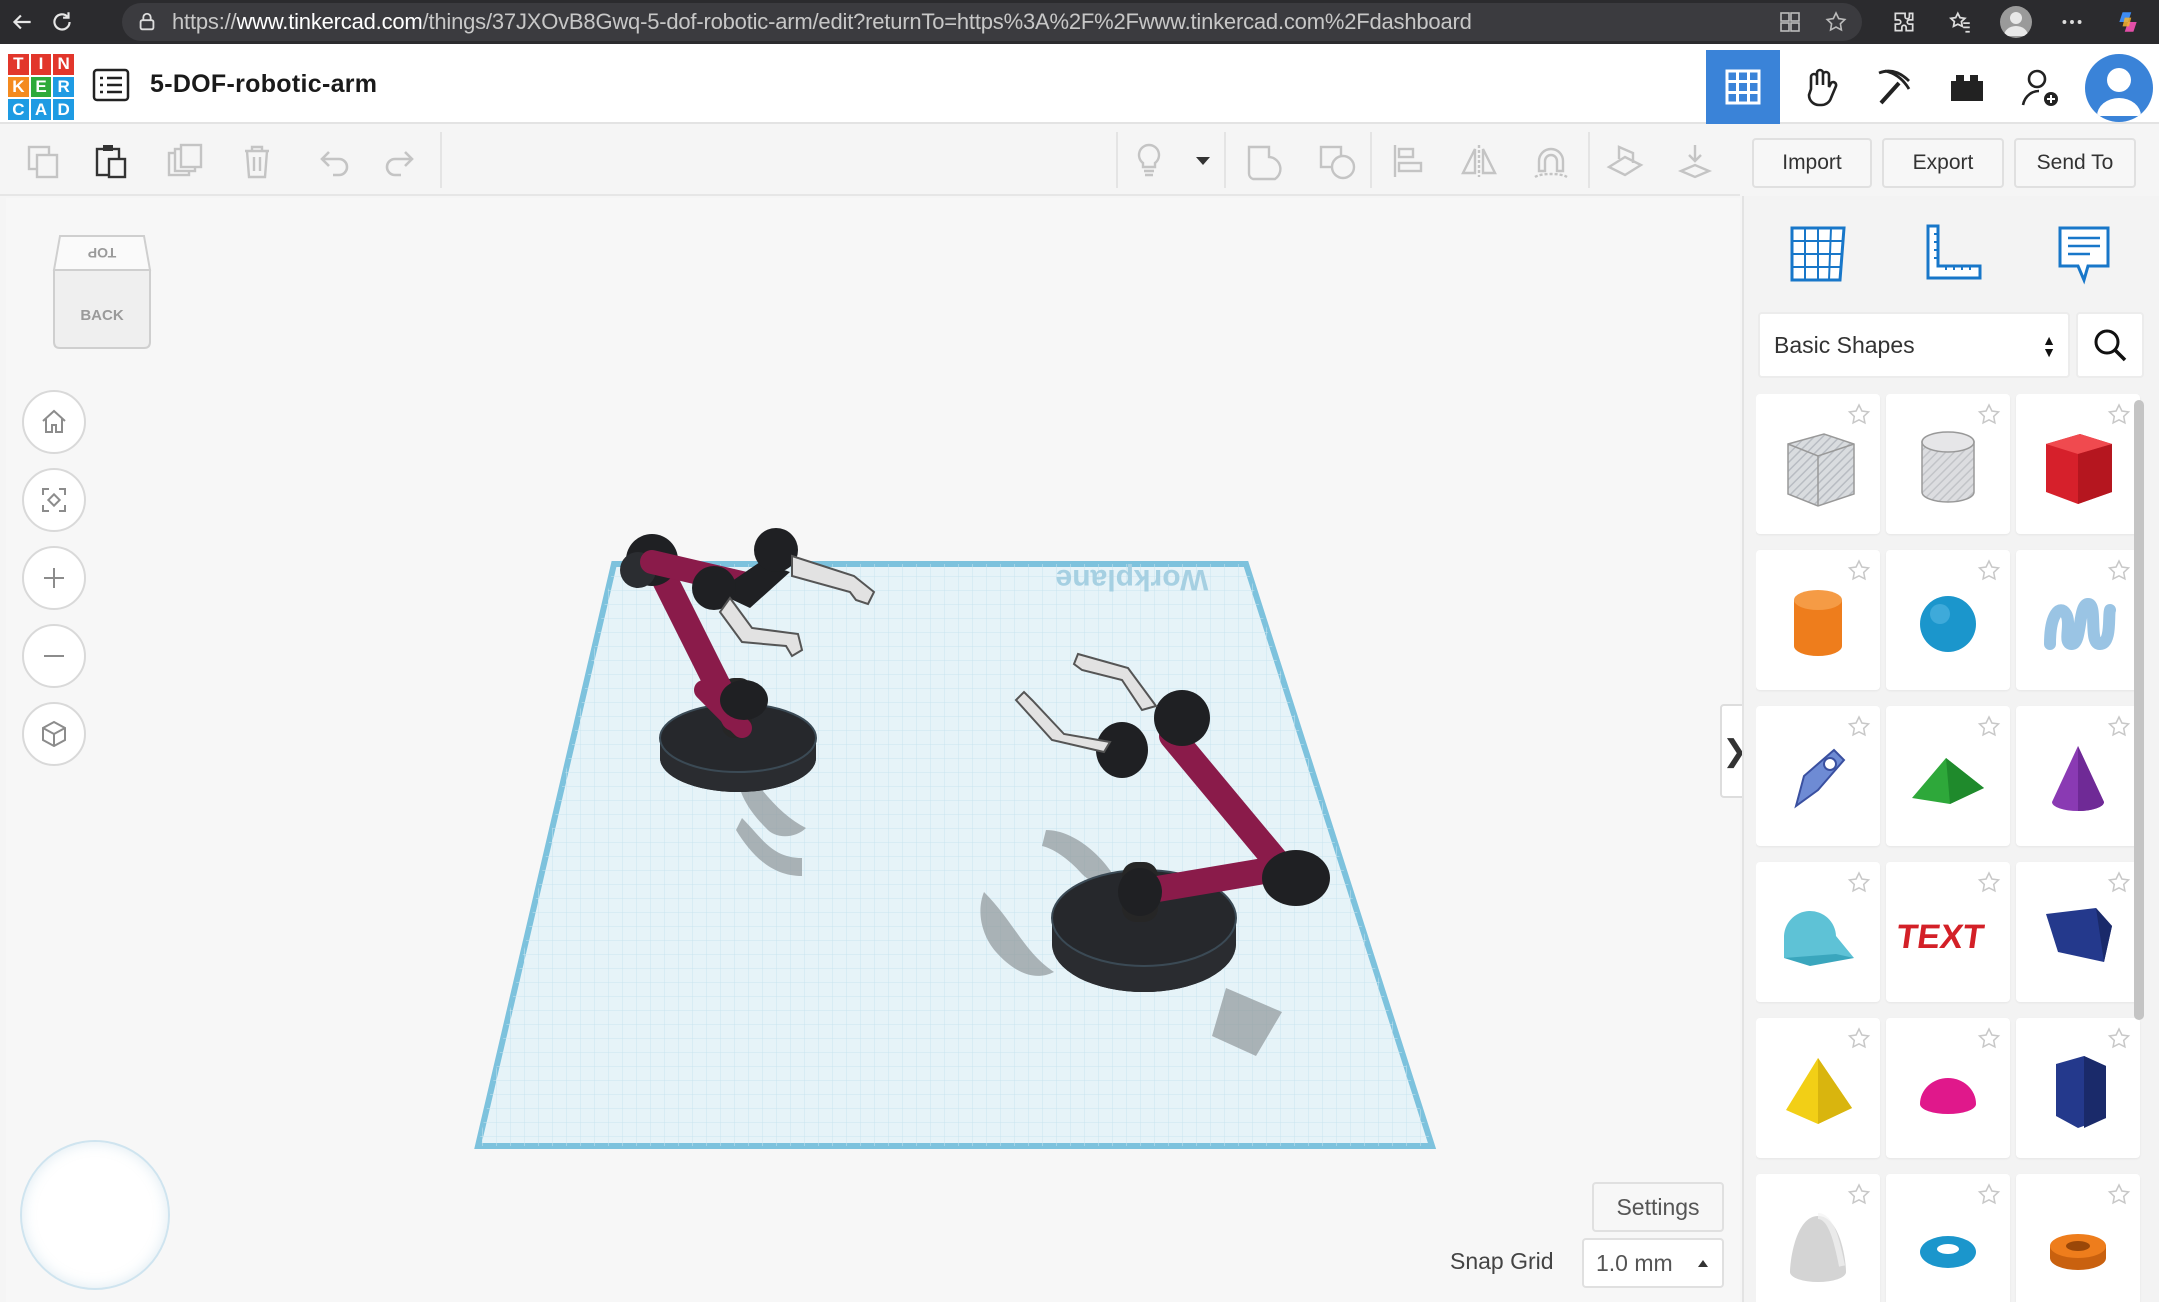 The width and height of the screenshot is (2159, 1302). I want to click on shape-category-value: Basic Shapes, so click(1844, 344).